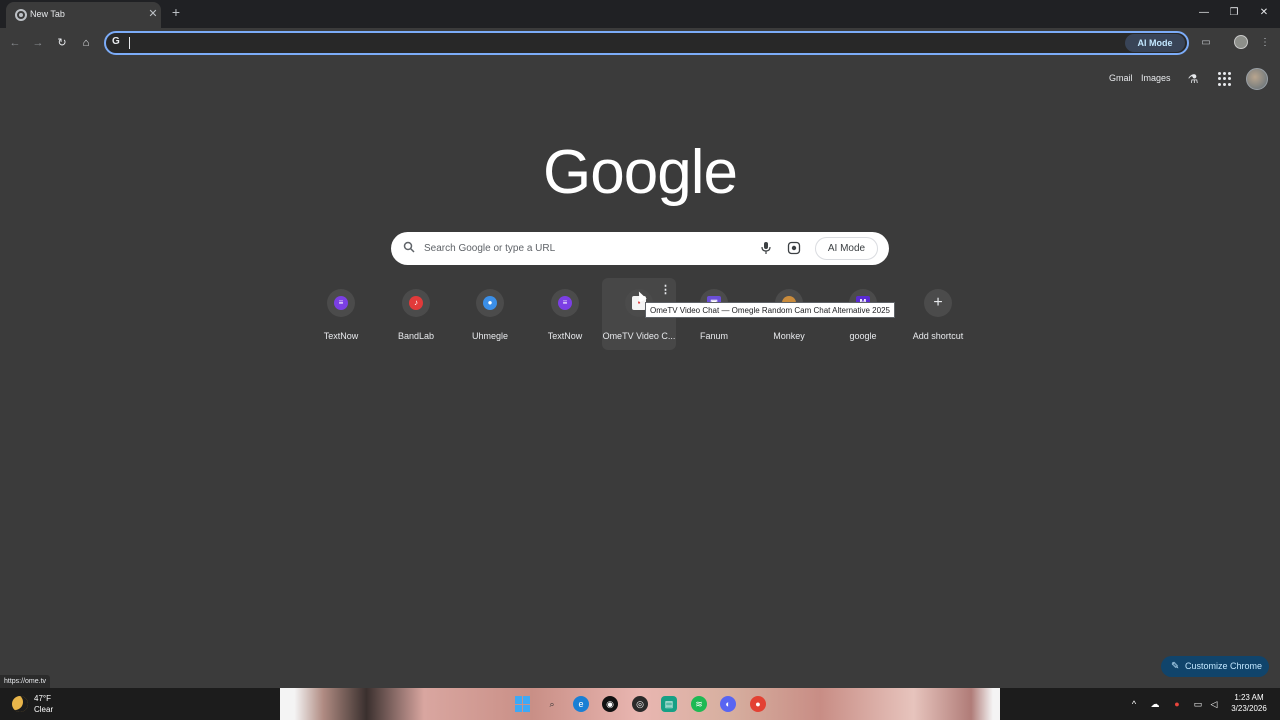 The image size is (1280, 720). What do you see at coordinates (665, 290) in the screenshot?
I see `shortcut-more-icon: ⋮` at bounding box center [665, 290].